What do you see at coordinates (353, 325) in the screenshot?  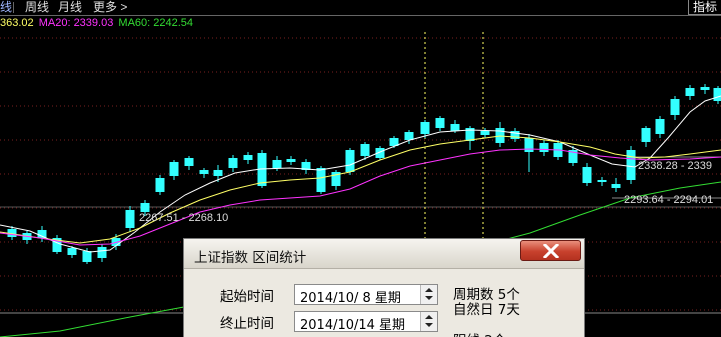 I see `end-date-value: 2014/10/14 星期` at bounding box center [353, 325].